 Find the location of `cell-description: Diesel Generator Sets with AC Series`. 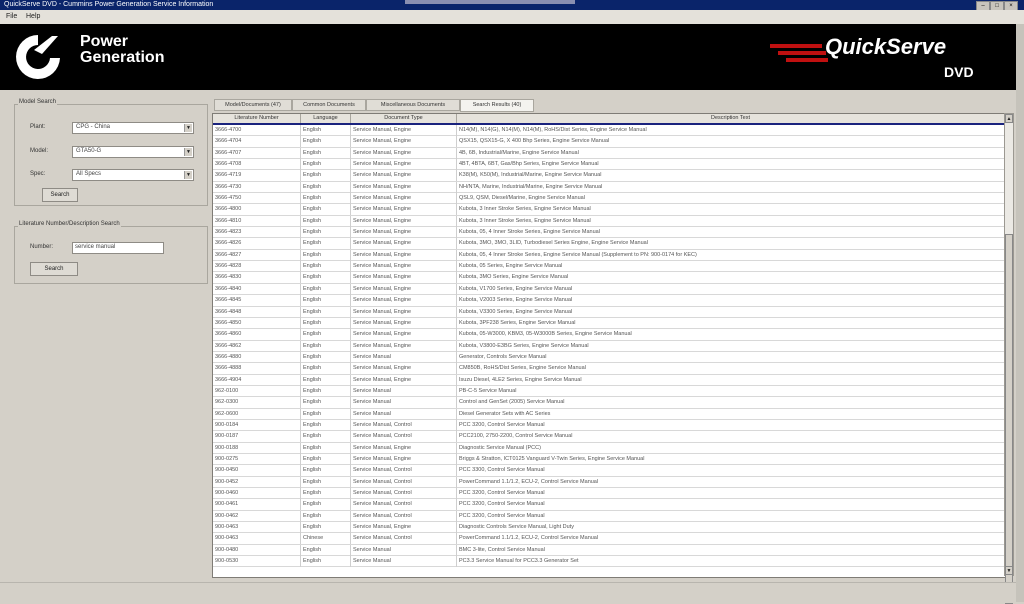

cell-description: Diesel Generator Sets with AC Series is located at coordinates (731, 414).